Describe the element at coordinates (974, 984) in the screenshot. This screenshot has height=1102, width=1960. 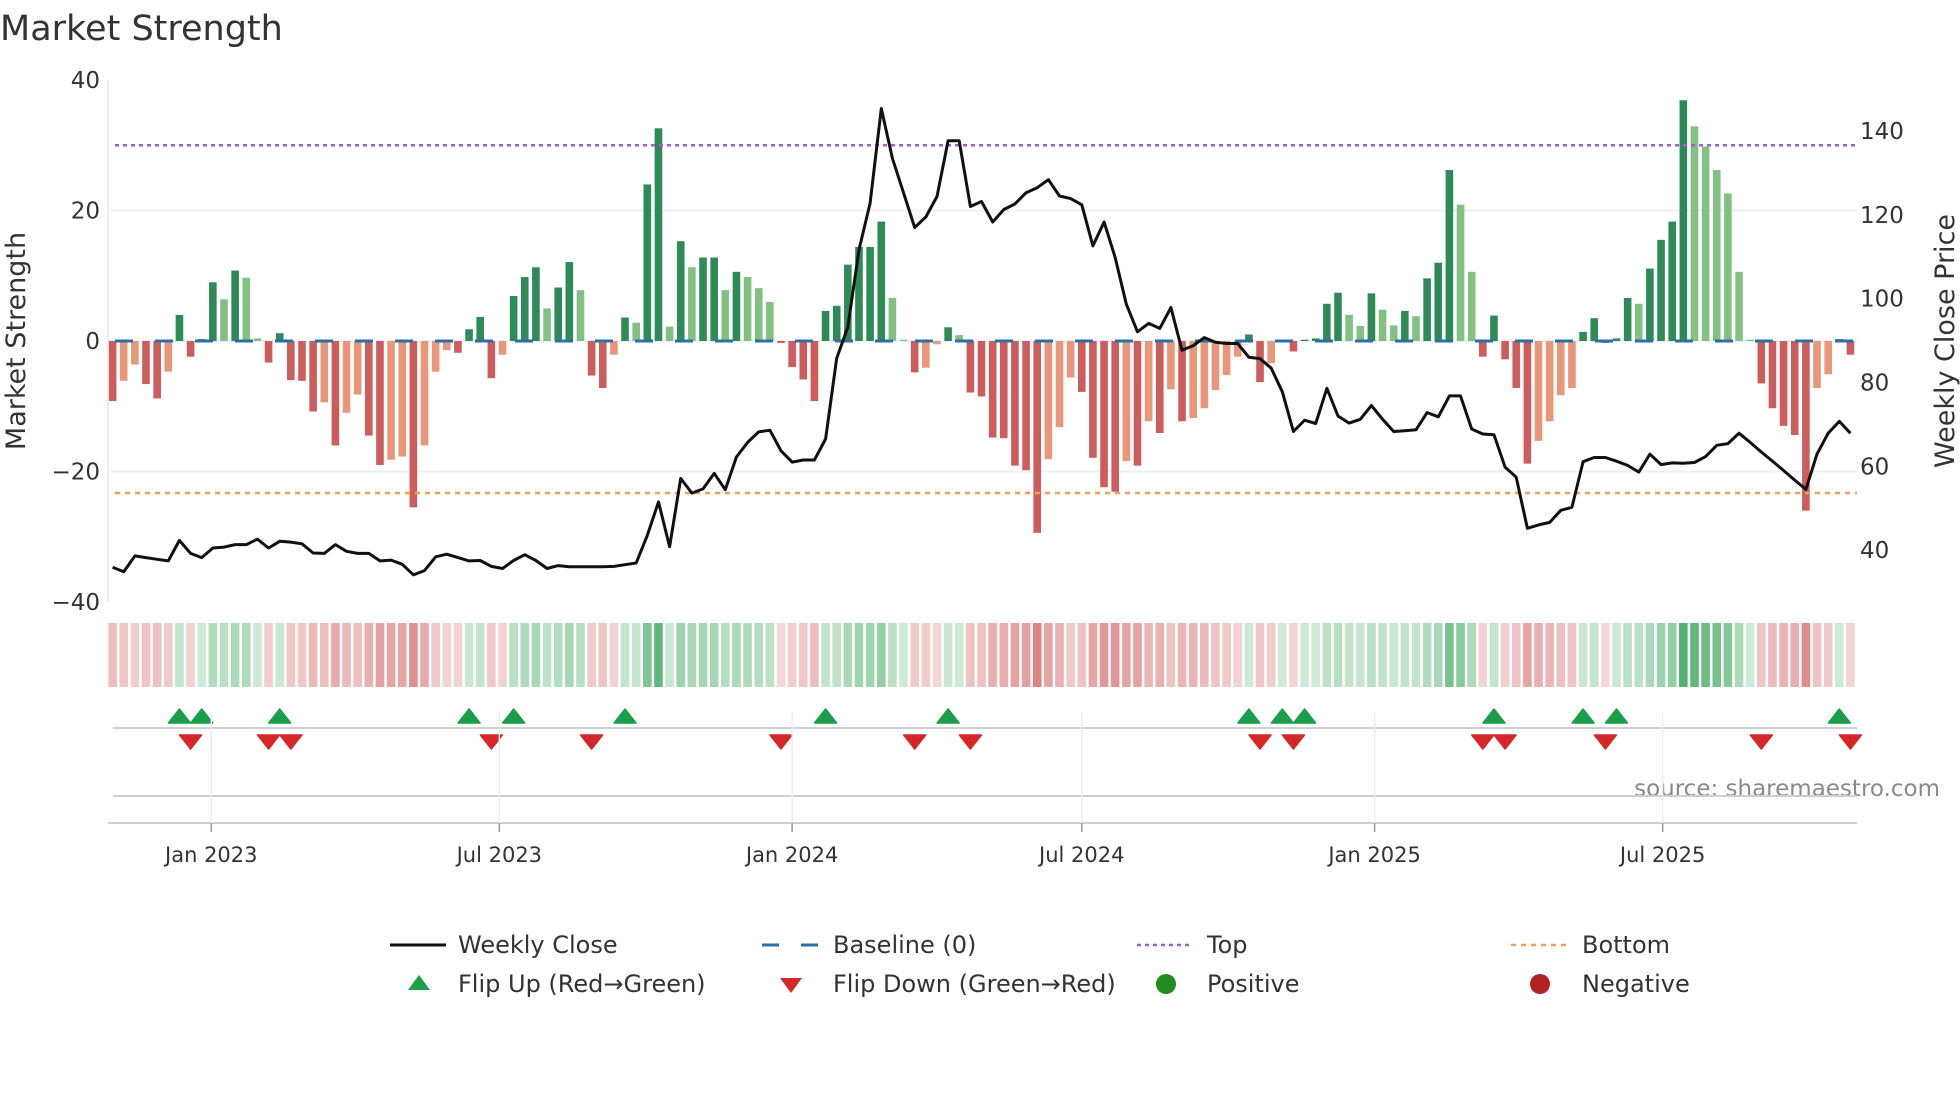
I see `legend-label-flip_down: Flip Down (Green→Red)` at that location.